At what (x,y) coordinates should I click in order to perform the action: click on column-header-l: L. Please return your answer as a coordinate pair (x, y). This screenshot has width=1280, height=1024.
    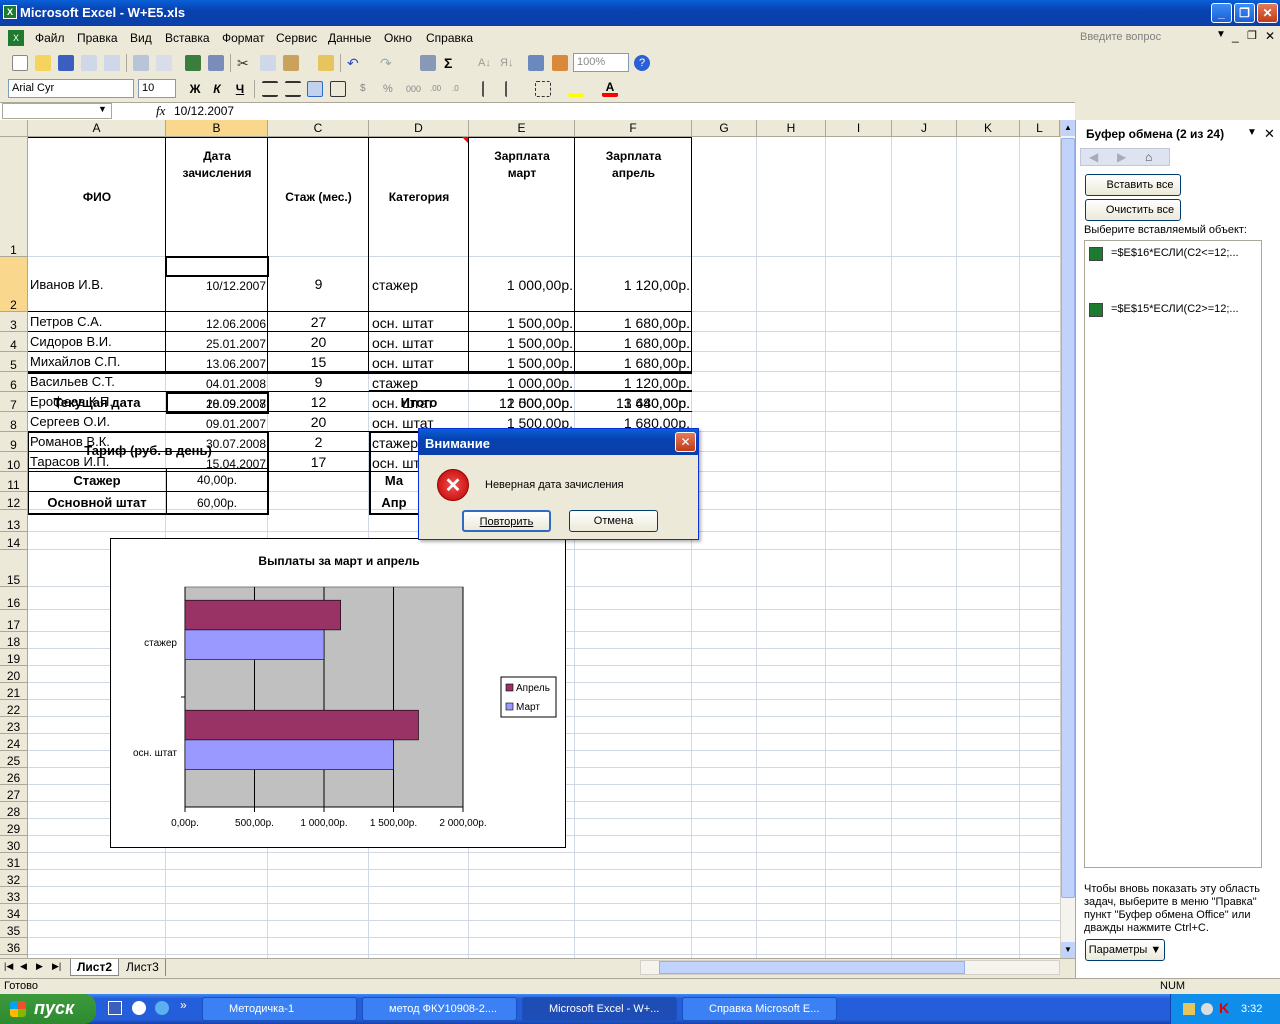
    Looking at the image, I should click on (1040, 128).